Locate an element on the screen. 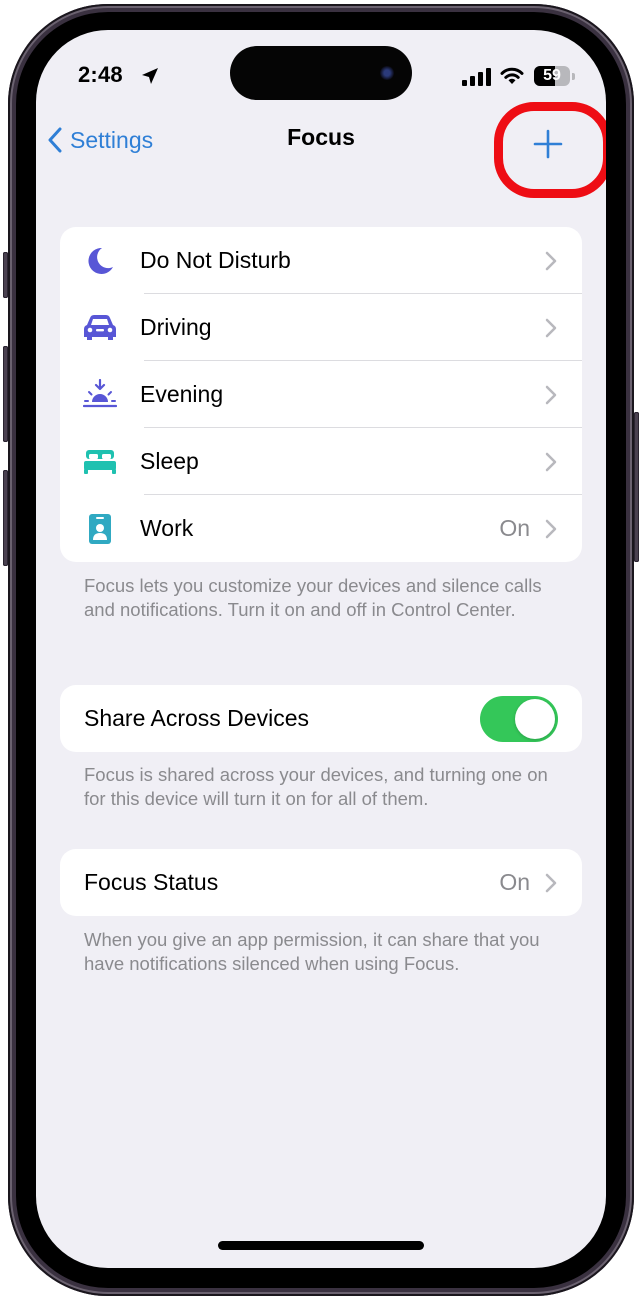  row-label: Driving is located at coordinates (176, 327).